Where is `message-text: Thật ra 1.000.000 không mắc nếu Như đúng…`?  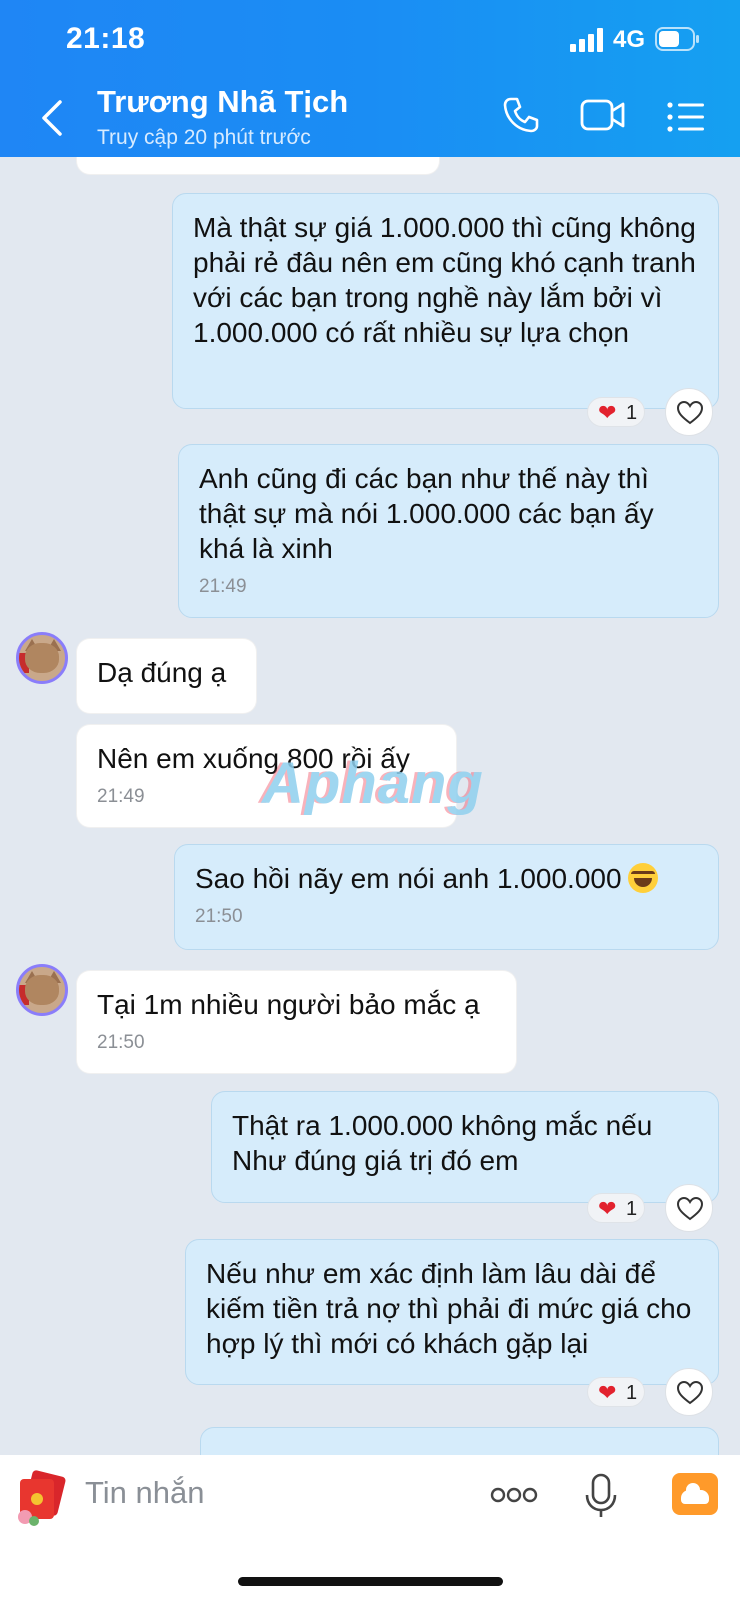 message-text: Thật ra 1.000.000 không mắc nếu Như đúng… is located at coordinates (442, 1143).